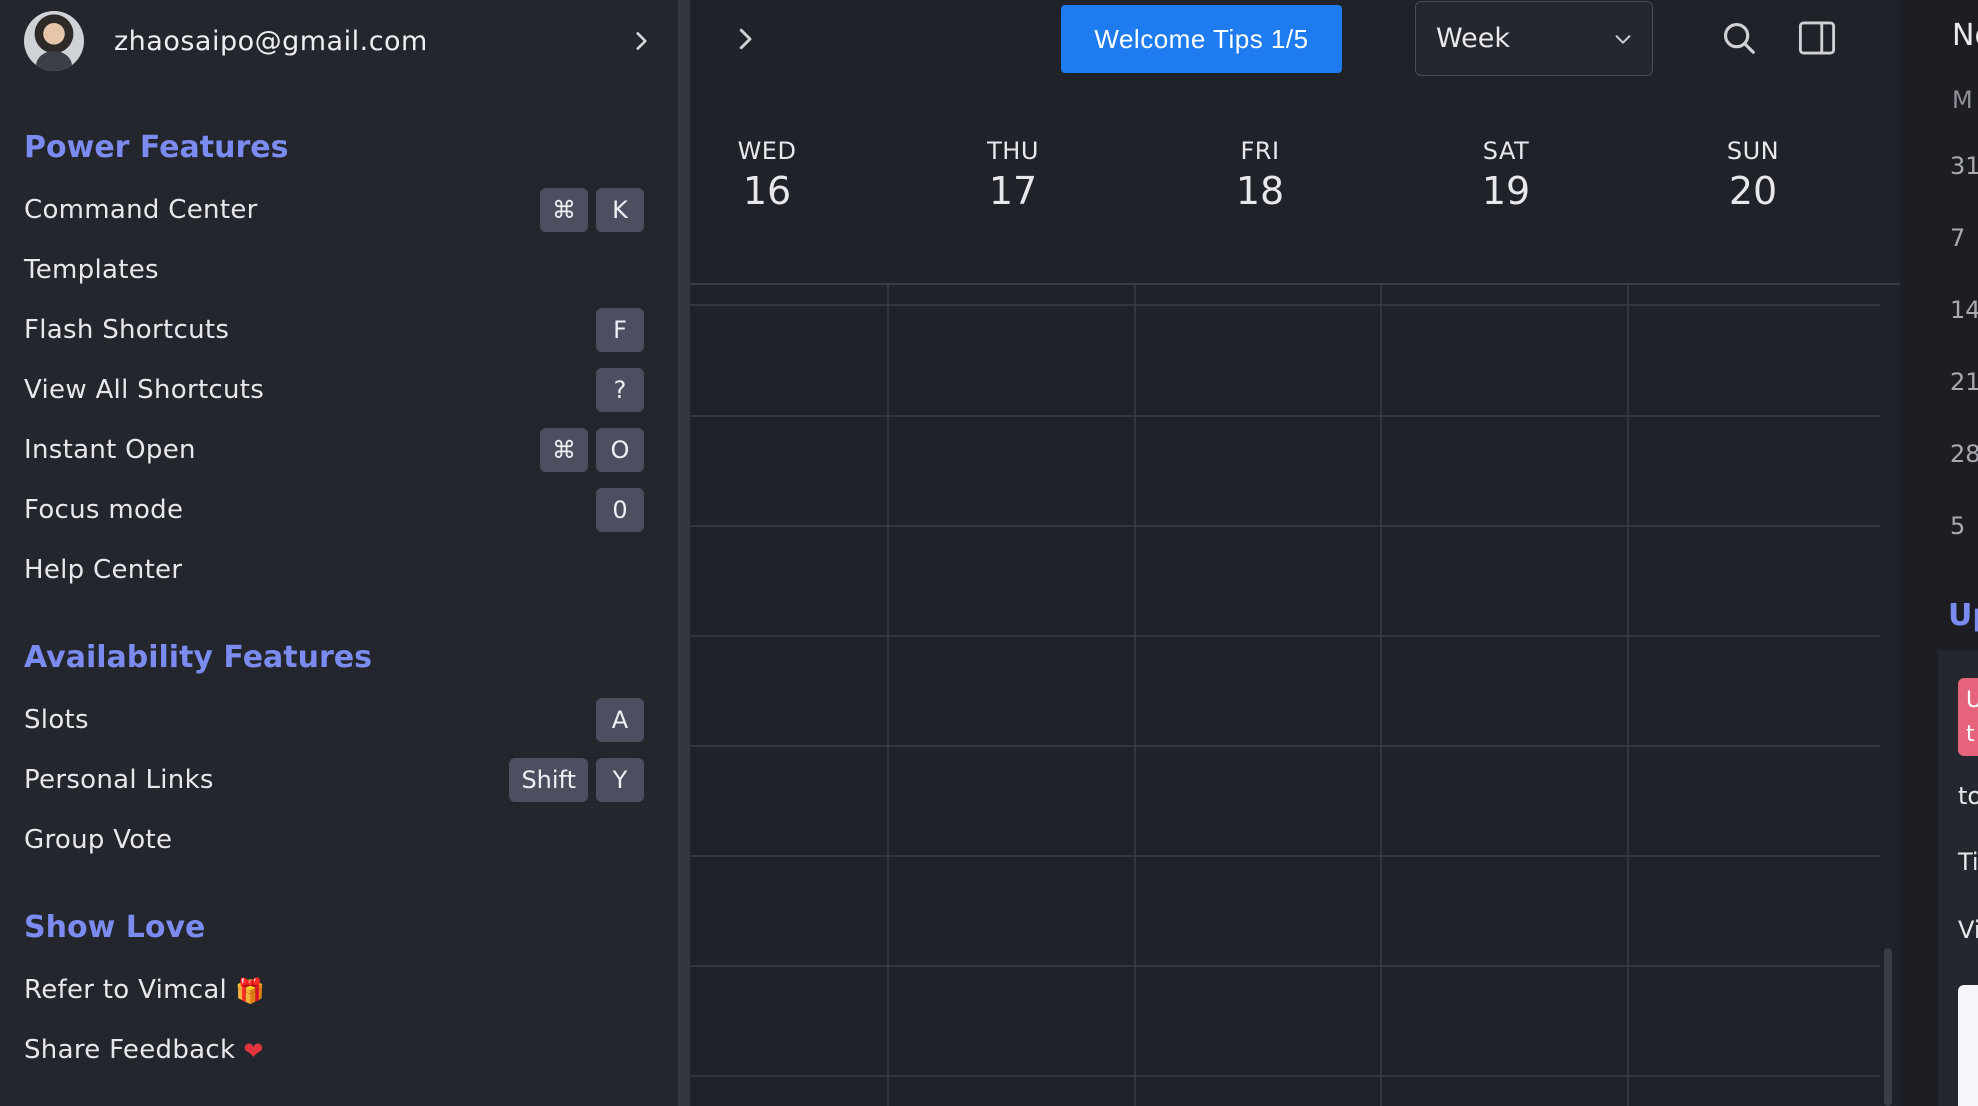  Describe the element at coordinates (1201, 39) in the screenshot. I see `welcome-tips-button: Welcome Tips 1/5` at that location.